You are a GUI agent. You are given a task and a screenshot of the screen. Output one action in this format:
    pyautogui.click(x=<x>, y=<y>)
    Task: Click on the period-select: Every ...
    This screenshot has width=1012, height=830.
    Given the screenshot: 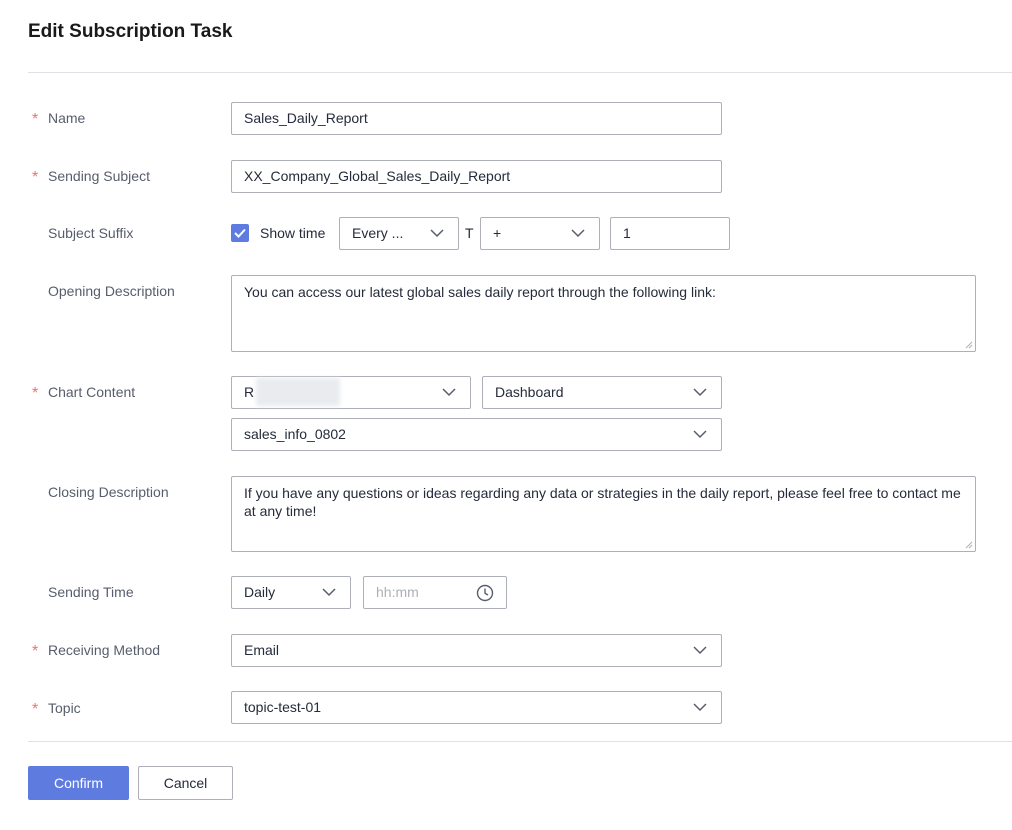 What is the action you would take?
    pyautogui.click(x=399, y=233)
    